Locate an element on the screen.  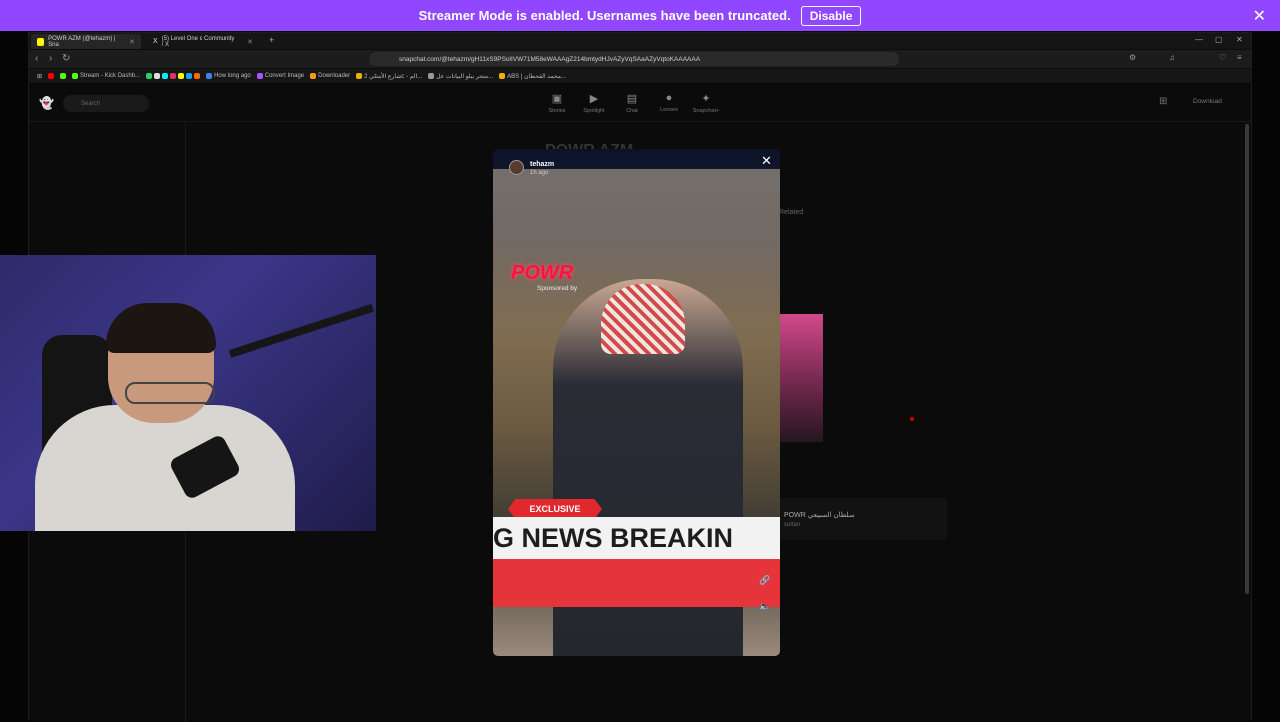
search-input: Search is located at coordinates (106, 103).